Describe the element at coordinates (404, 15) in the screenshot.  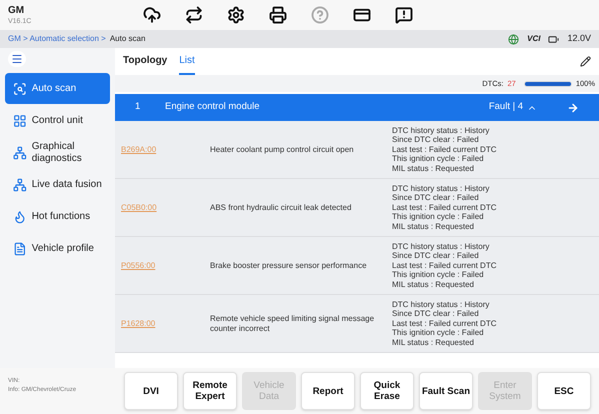
I see `alert-icon` at that location.